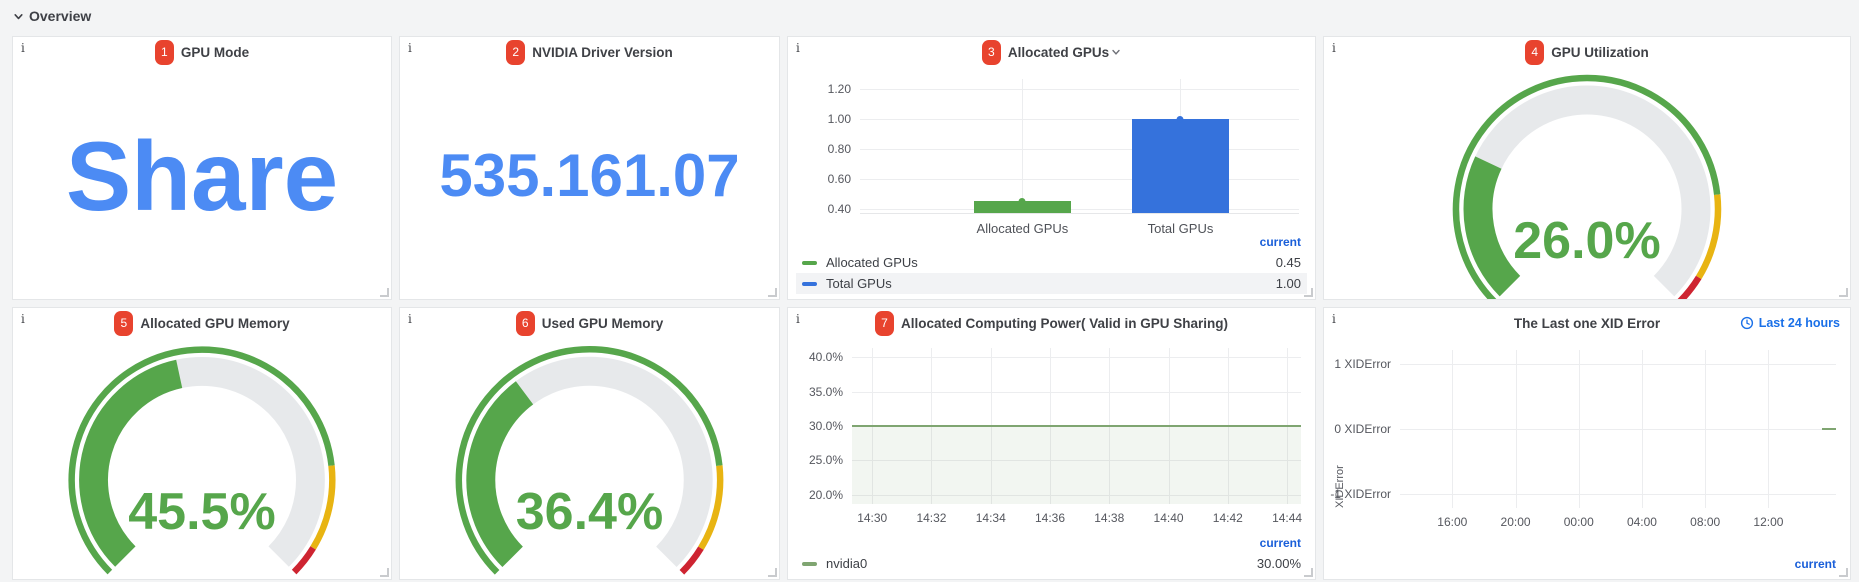 The height and width of the screenshot is (582, 1859). Describe the element at coordinates (1768, 522) in the screenshot. I see `x-tick: 12:00` at that location.